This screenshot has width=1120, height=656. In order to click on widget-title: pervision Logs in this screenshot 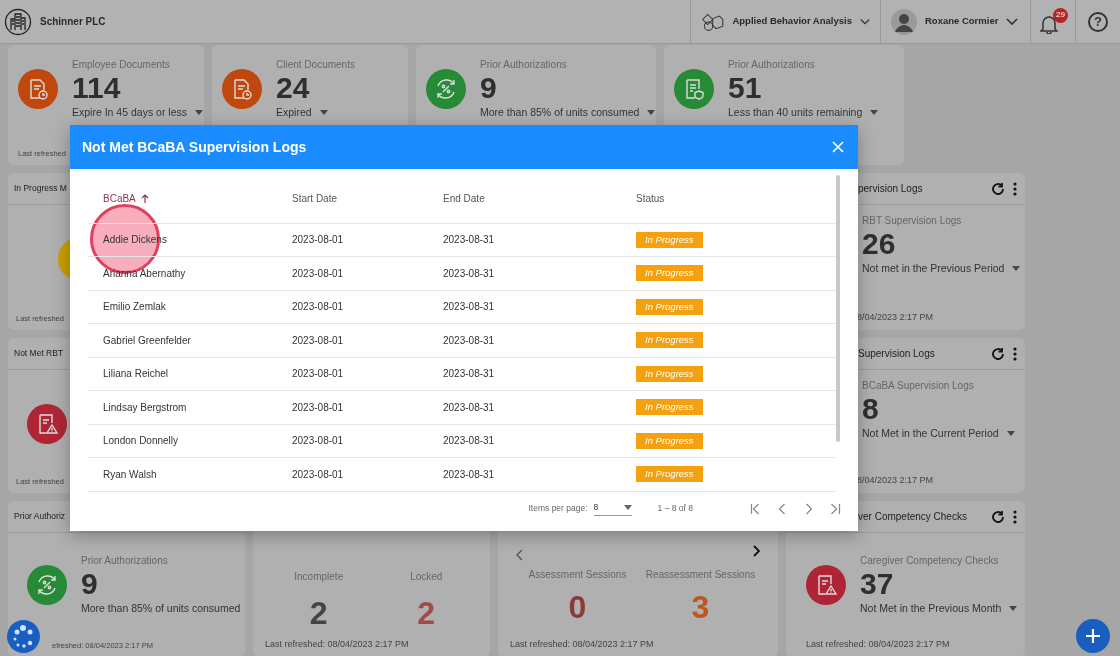, I will do `click(890, 189)`.